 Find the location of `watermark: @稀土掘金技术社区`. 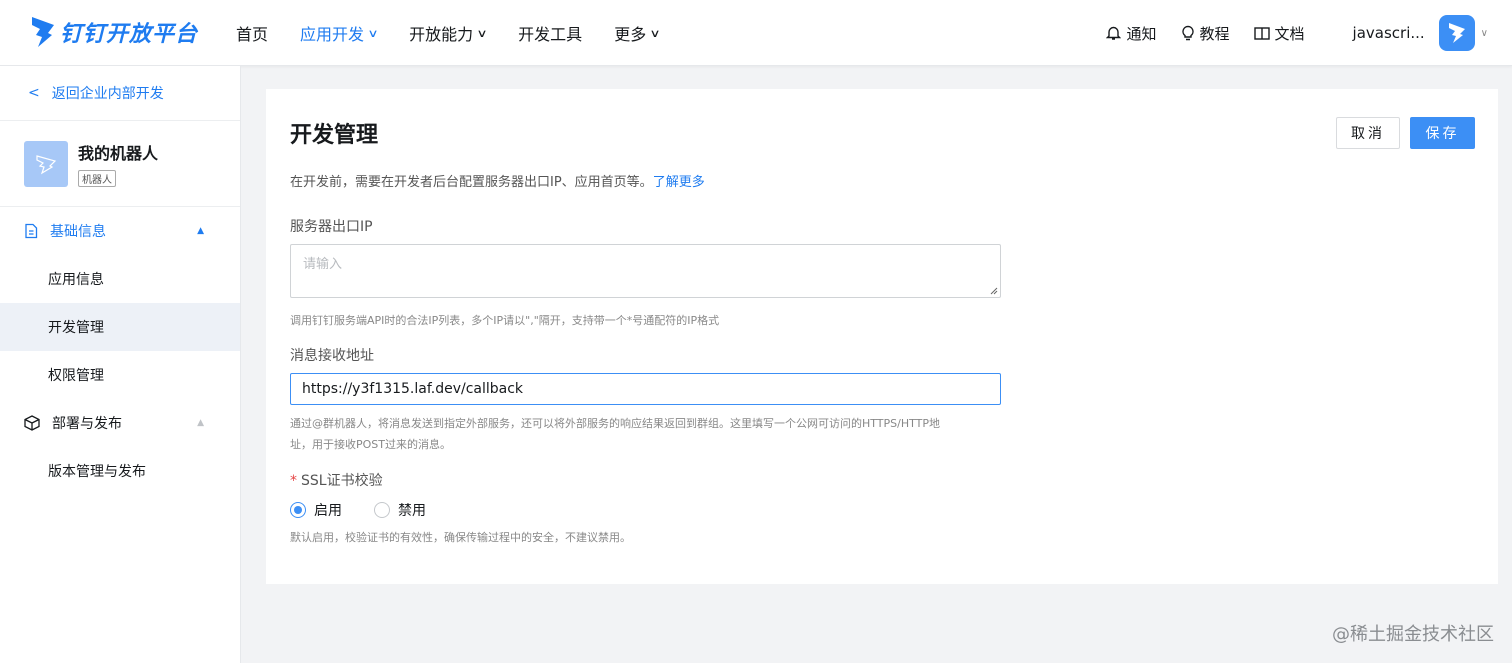

watermark: @稀土掘金技术社区 is located at coordinates (1413, 634).